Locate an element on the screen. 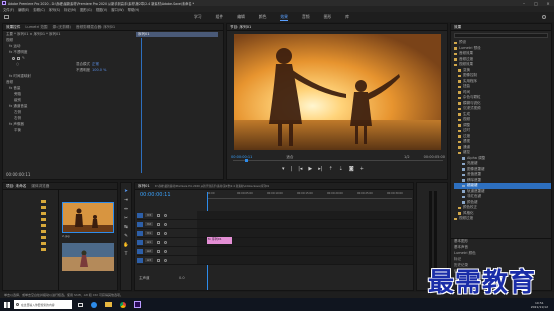 The height and width of the screenshot is (311, 554). menu-view: 视图(V) is located at coordinates (101, 9).